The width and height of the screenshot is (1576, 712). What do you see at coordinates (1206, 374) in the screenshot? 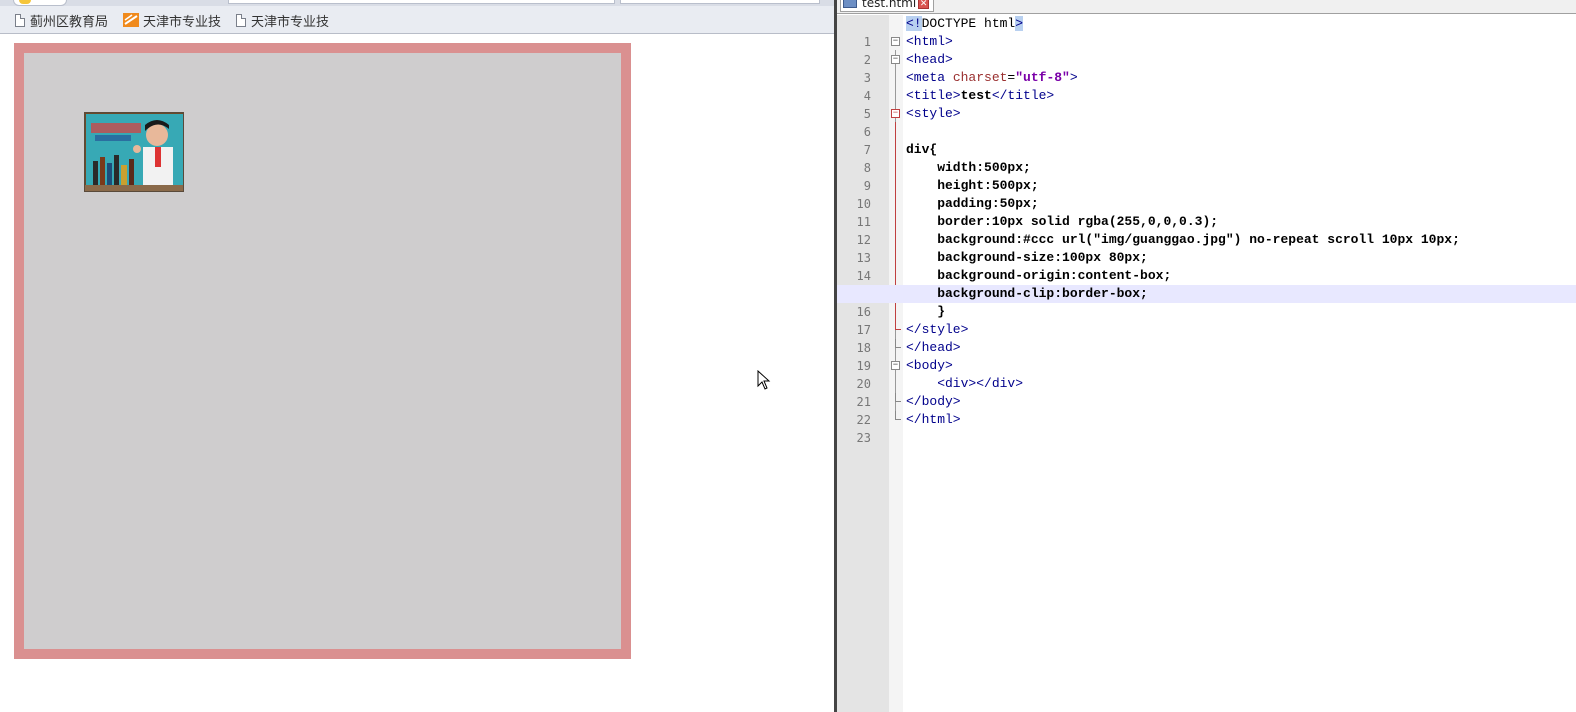
I see `code-line: 20 − <body>` at bounding box center [1206, 374].